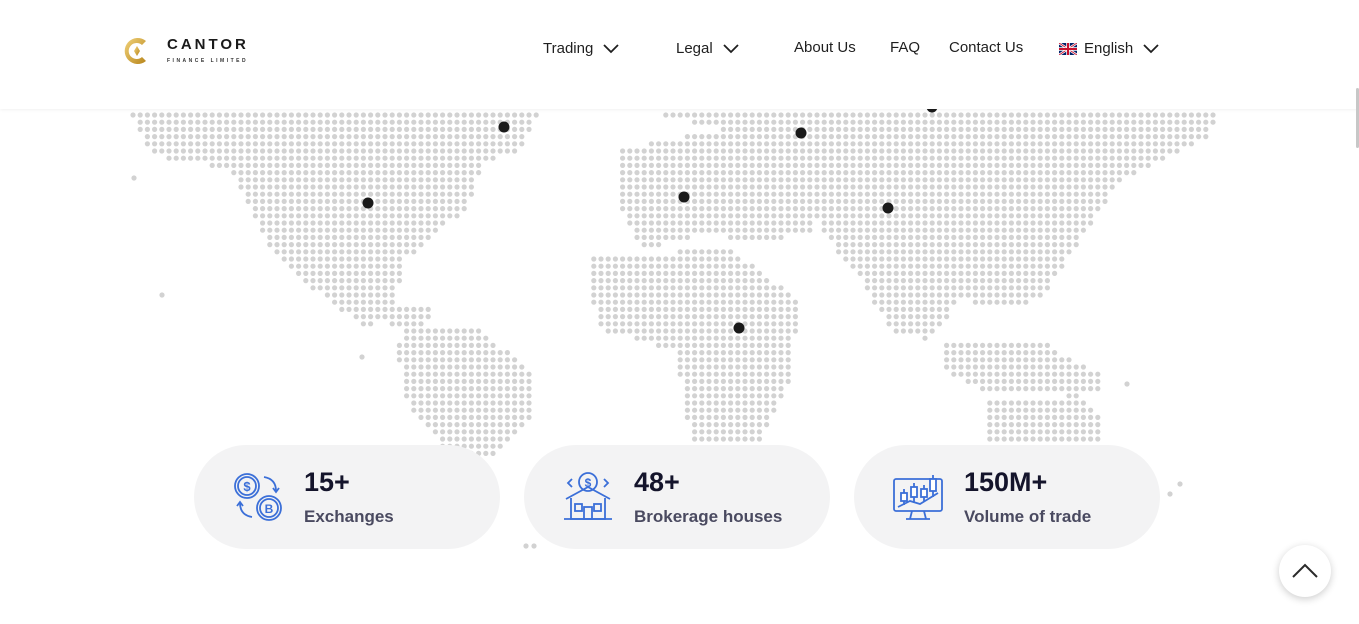 This screenshot has width=1359, height=624. Describe the element at coordinates (349, 516) in the screenshot. I see `stat-label: Exchanges` at that location.